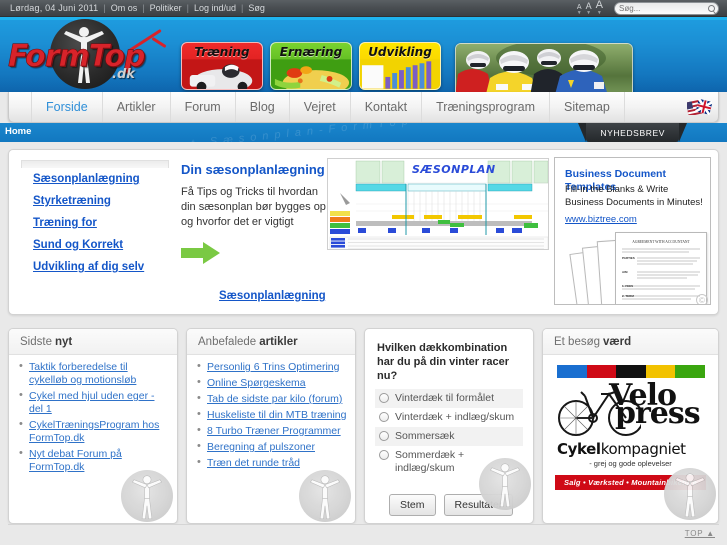  I want to click on us-uk-flag-icon, so click(699, 107).